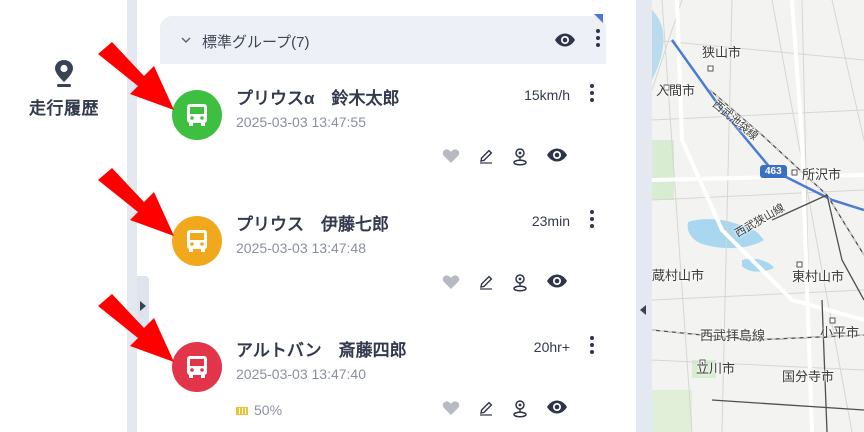 This screenshot has height=432, width=864. I want to click on caret-left-icon, so click(643, 310).